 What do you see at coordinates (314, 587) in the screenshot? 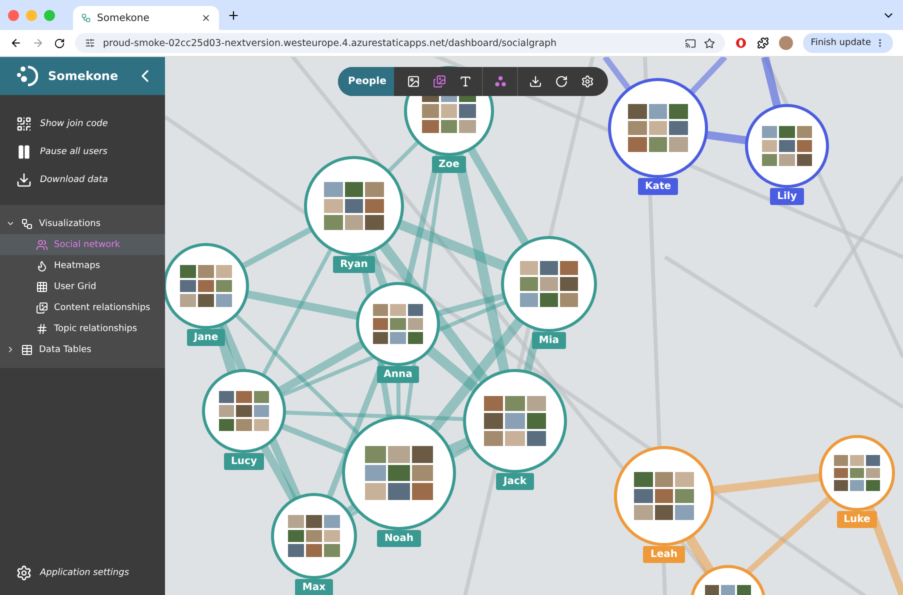
I see `user-name: Max` at bounding box center [314, 587].